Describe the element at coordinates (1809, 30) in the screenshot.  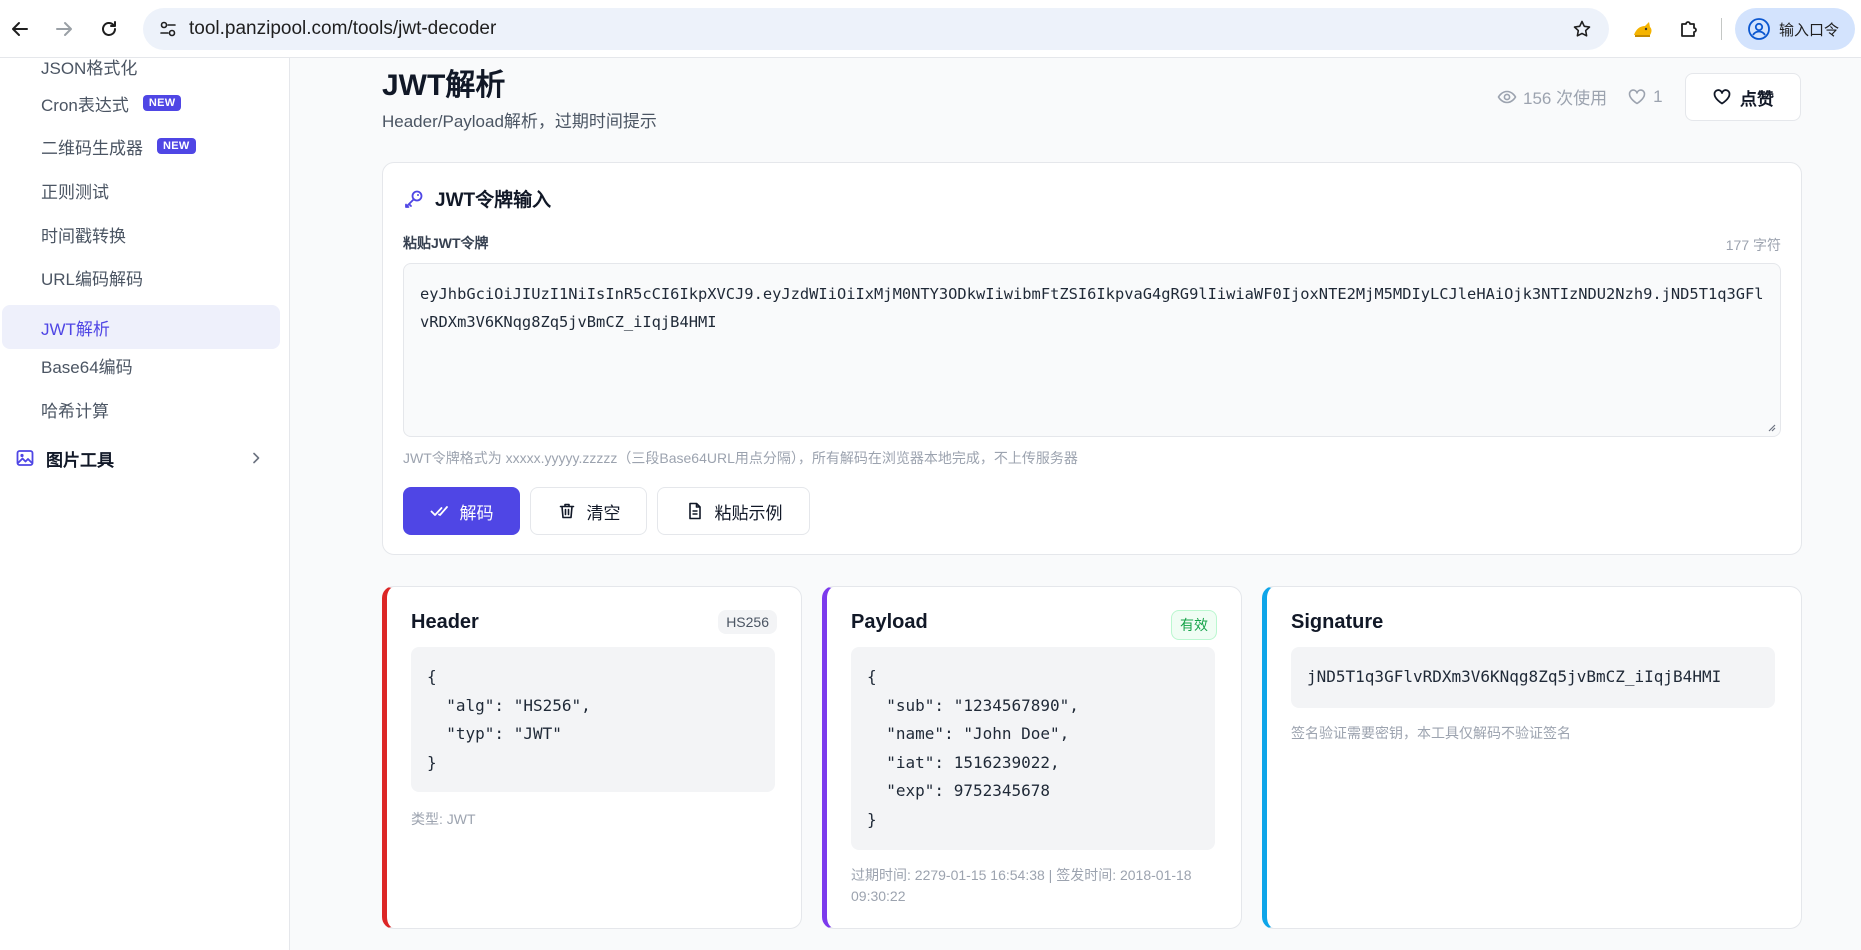
I see `profile-label: 输入口令` at that location.